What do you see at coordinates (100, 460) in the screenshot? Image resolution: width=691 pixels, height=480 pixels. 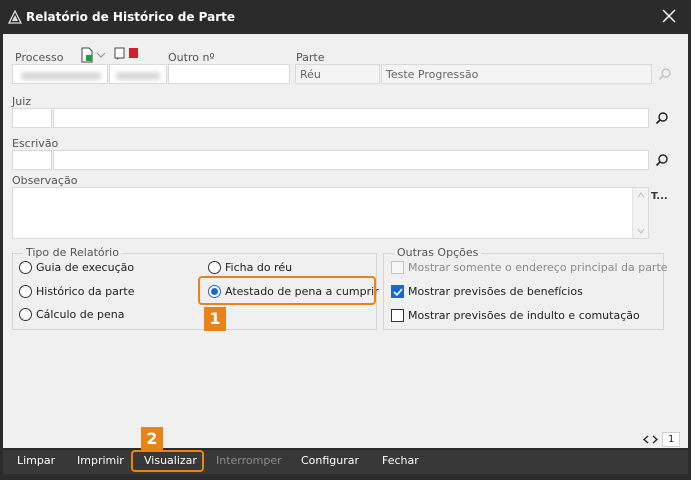 I see `imprimir-button: Imprimir` at bounding box center [100, 460].